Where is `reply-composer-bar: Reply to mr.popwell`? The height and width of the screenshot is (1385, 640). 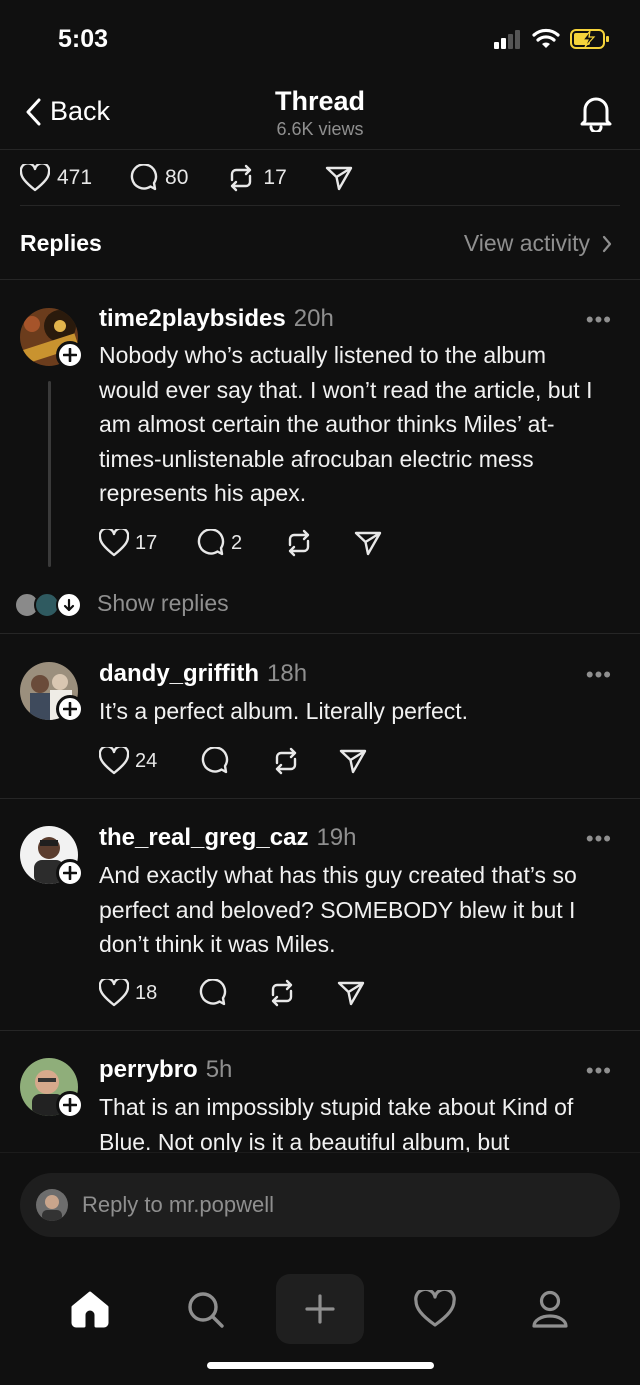 reply-composer-bar: Reply to mr.popwell is located at coordinates (320, 1202).